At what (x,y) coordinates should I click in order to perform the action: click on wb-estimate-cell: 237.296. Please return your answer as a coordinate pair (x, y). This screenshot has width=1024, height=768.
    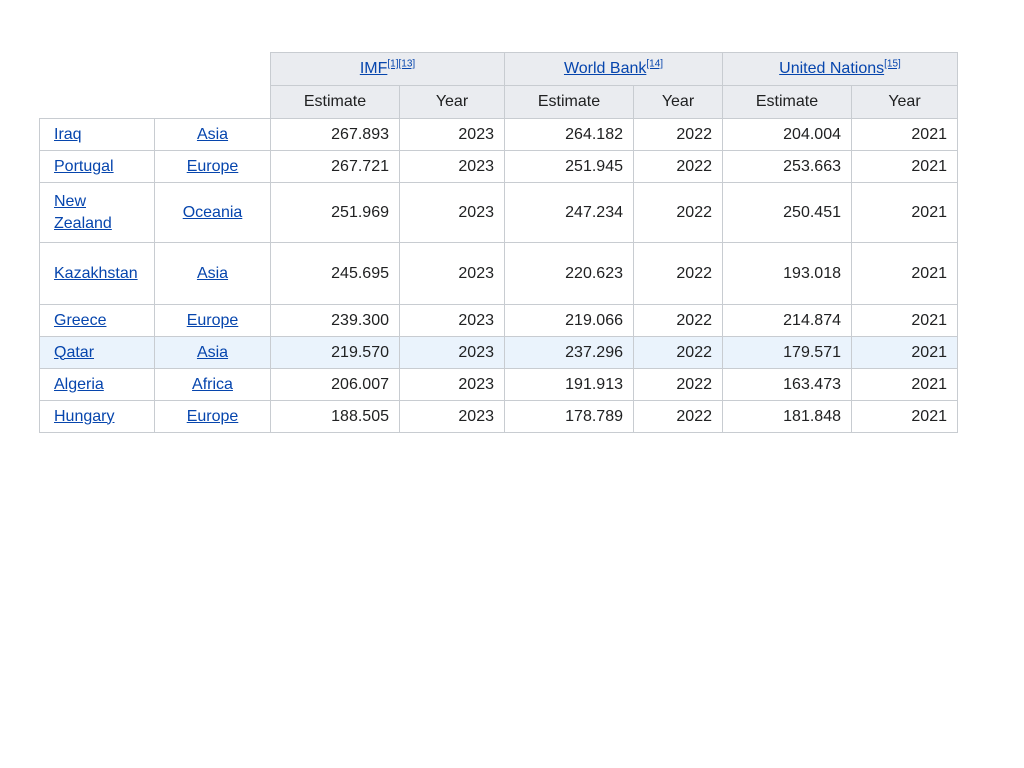
    Looking at the image, I should click on (569, 352).